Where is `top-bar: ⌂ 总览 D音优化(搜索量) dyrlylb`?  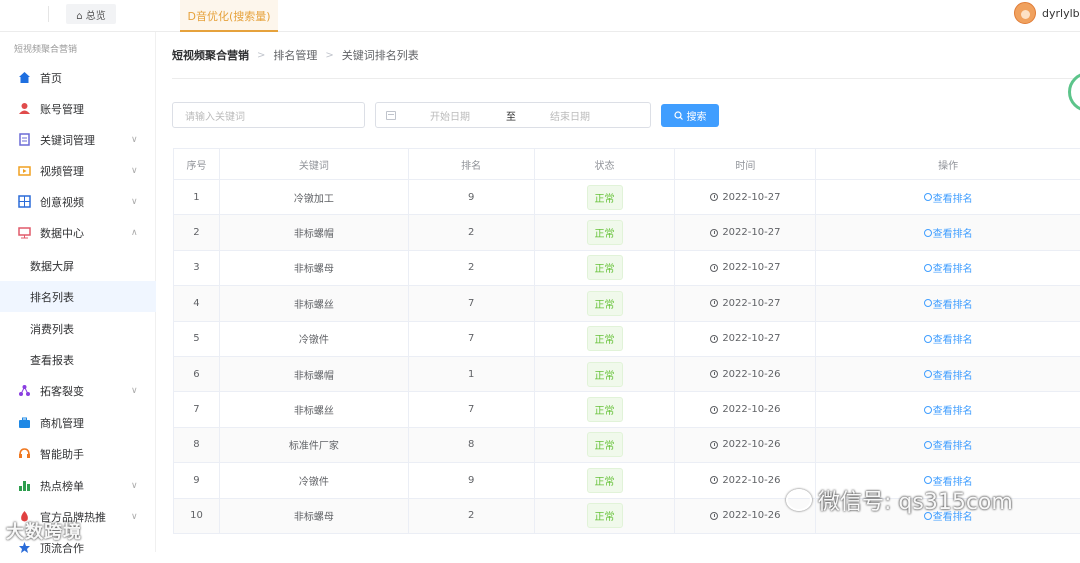
top-bar: ⌂ 总览 D音优化(搜索量) dyrlylb is located at coordinates (540, 16).